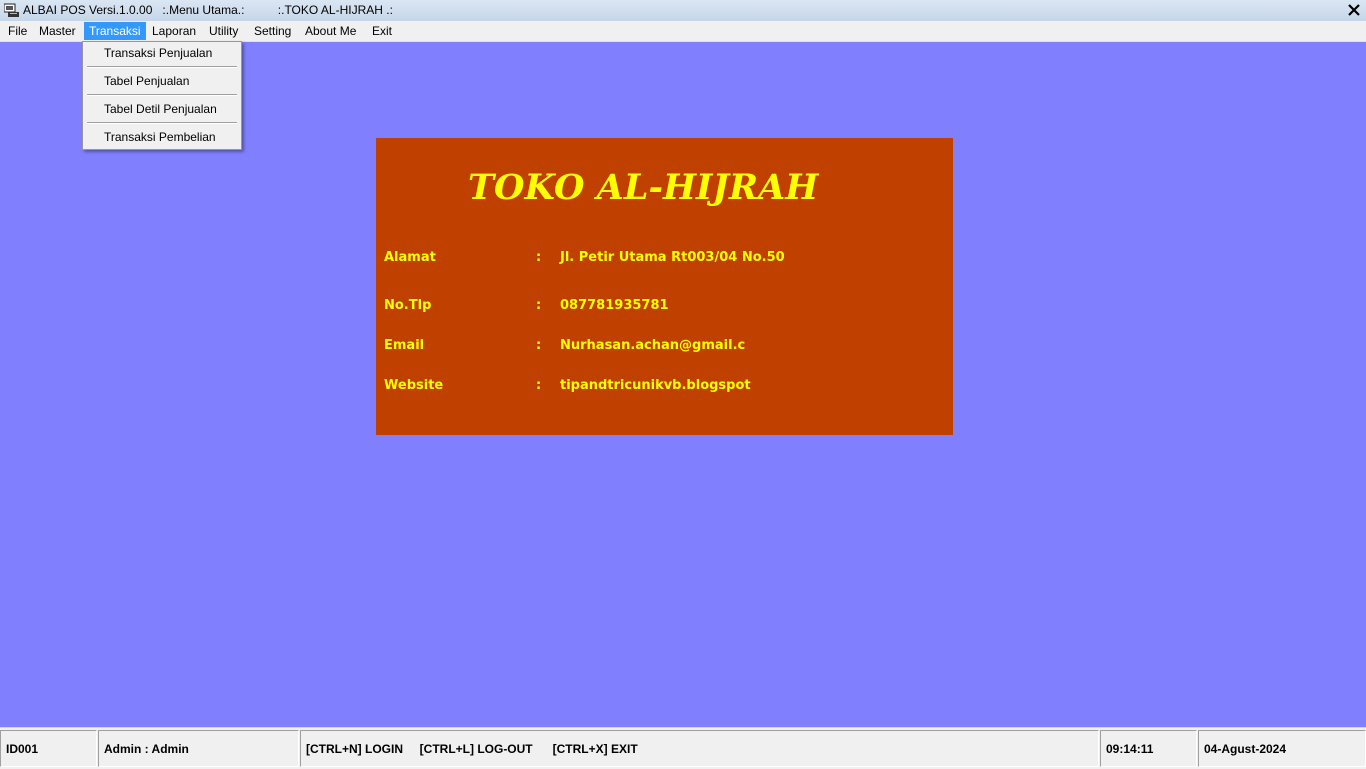  I want to click on website-colon: :, so click(539, 385).